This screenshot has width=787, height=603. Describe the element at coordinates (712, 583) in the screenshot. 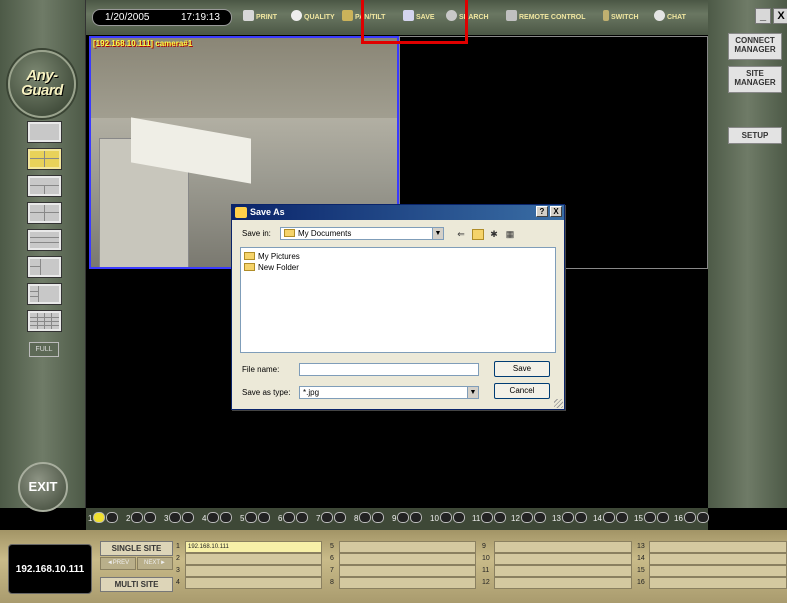

I see `site-slot: 16` at that location.